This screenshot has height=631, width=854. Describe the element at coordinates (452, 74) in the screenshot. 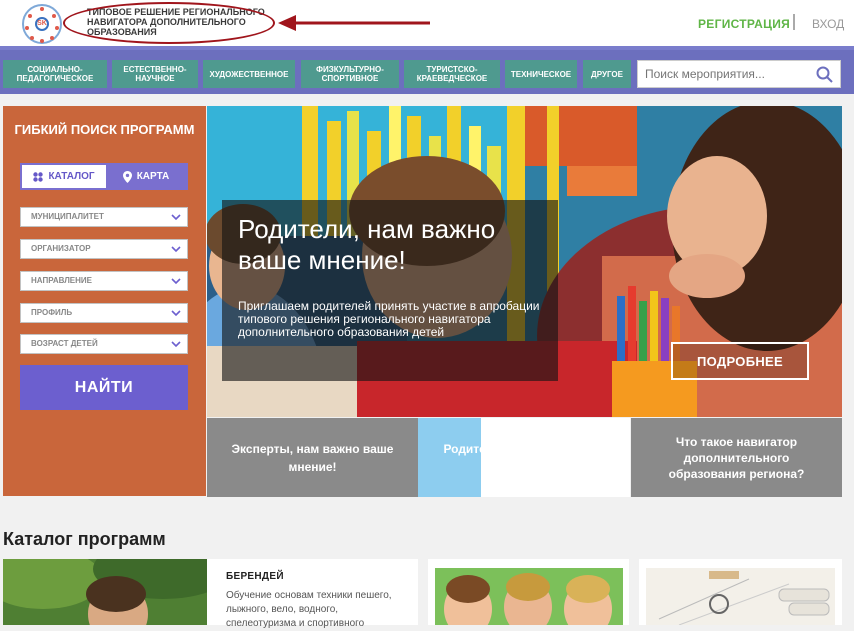

I see `nav-item-tourism: ТУРИСТСКО-КРАЕВЕДЧЕСКОЕ` at that location.